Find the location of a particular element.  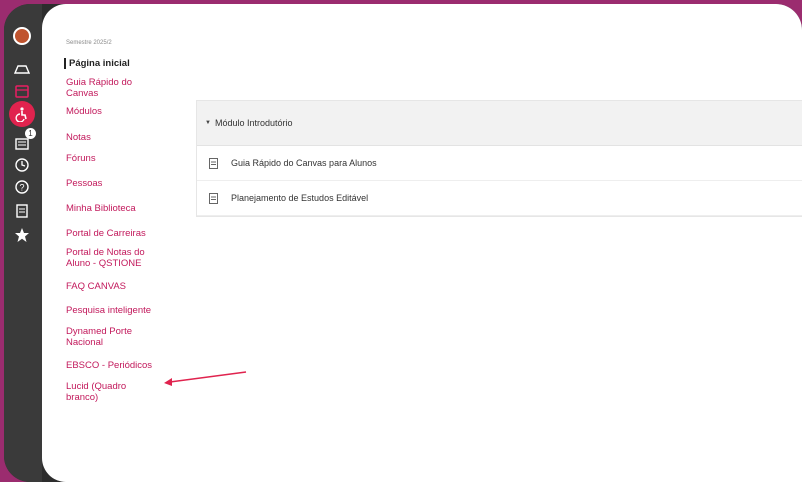

module-item: Guia Rápido do Canvas para Alunos is located at coordinates (499, 163).